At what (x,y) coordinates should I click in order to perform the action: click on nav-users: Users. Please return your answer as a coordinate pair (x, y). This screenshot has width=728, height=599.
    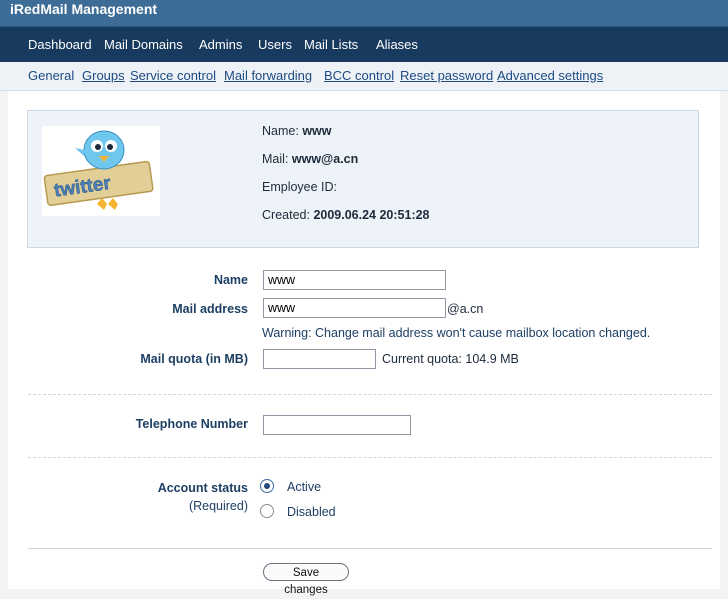
    Looking at the image, I should click on (275, 44).